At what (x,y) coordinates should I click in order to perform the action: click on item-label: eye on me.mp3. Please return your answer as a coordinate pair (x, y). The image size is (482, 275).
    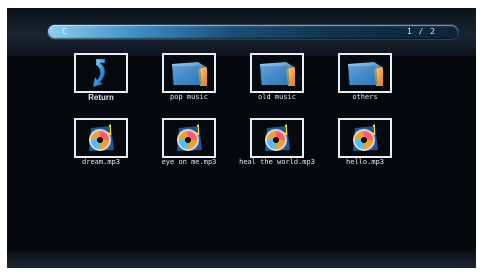
    Looking at the image, I should click on (189, 162).